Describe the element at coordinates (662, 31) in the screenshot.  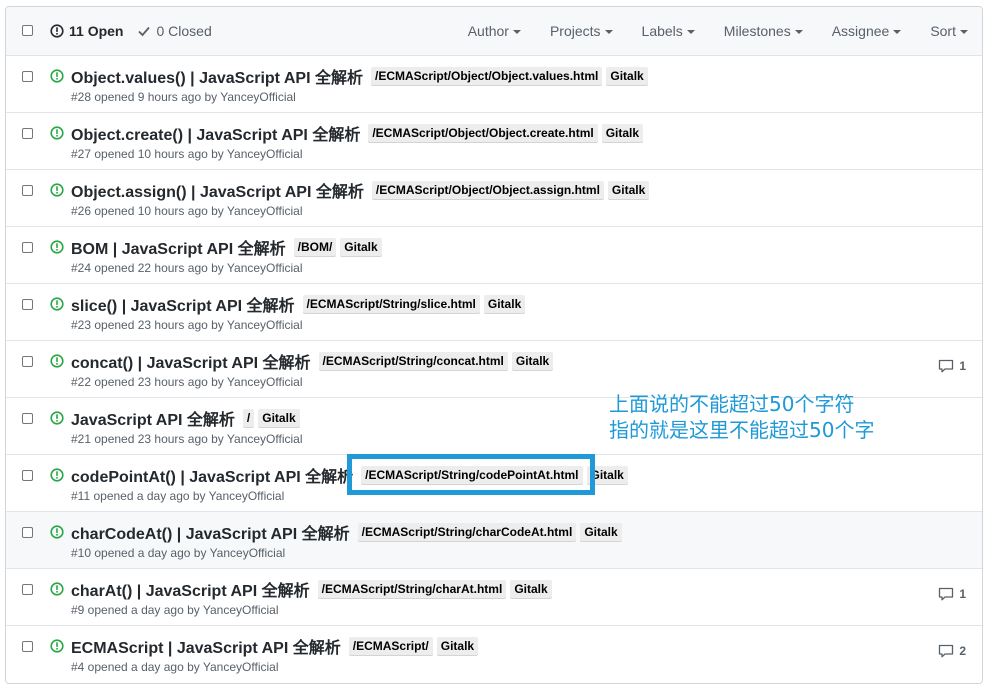
I see `filter-label: Labels` at that location.